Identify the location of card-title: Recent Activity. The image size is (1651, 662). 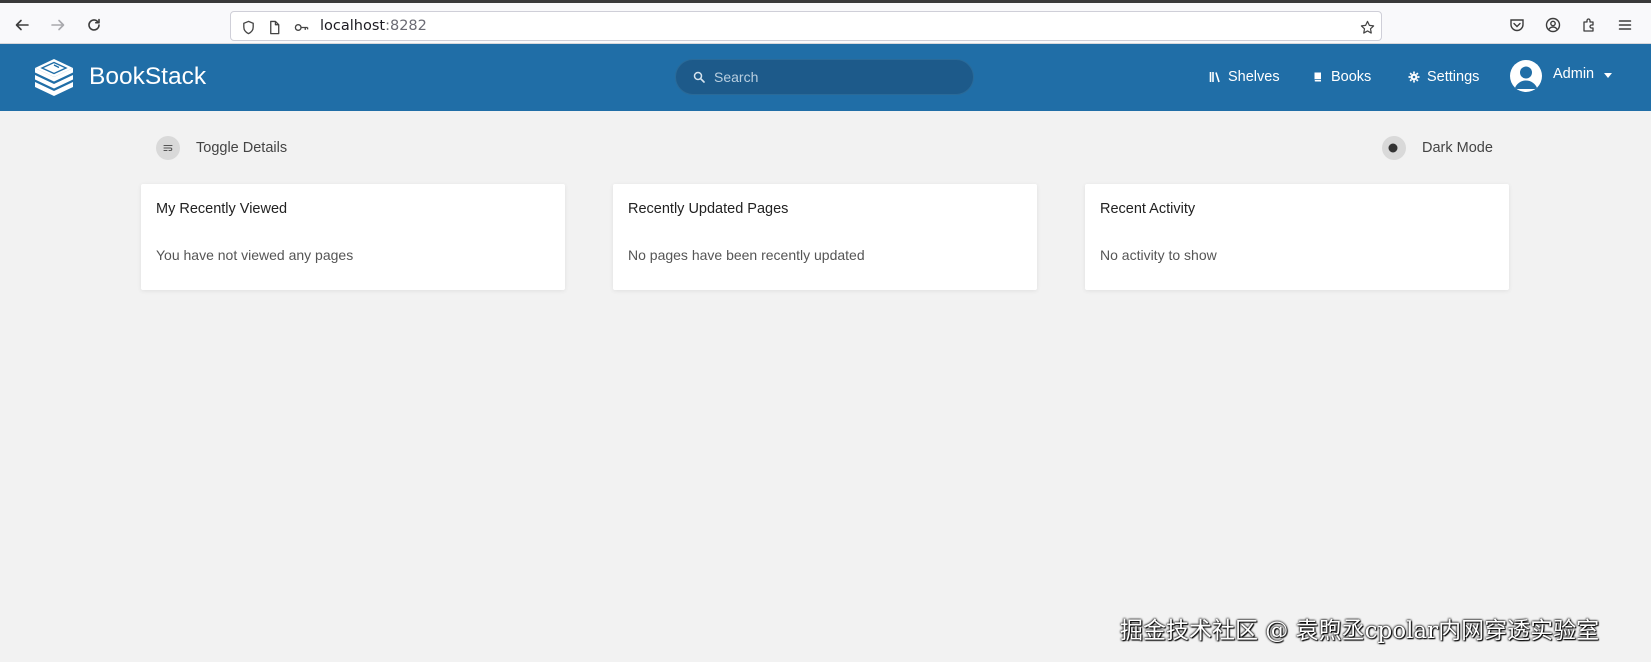
(1148, 209).